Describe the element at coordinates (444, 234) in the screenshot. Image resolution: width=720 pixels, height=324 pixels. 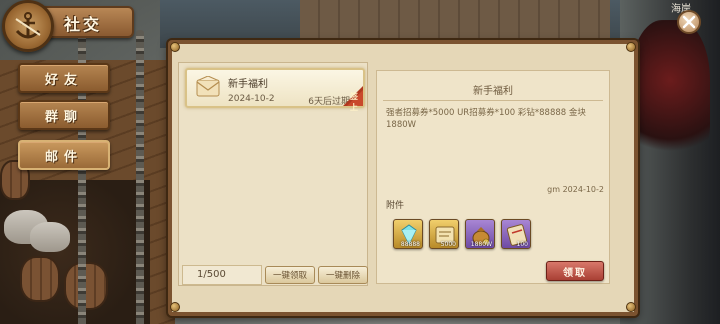
I see `attachment-item-recruit-ticket: 5000` at that location.